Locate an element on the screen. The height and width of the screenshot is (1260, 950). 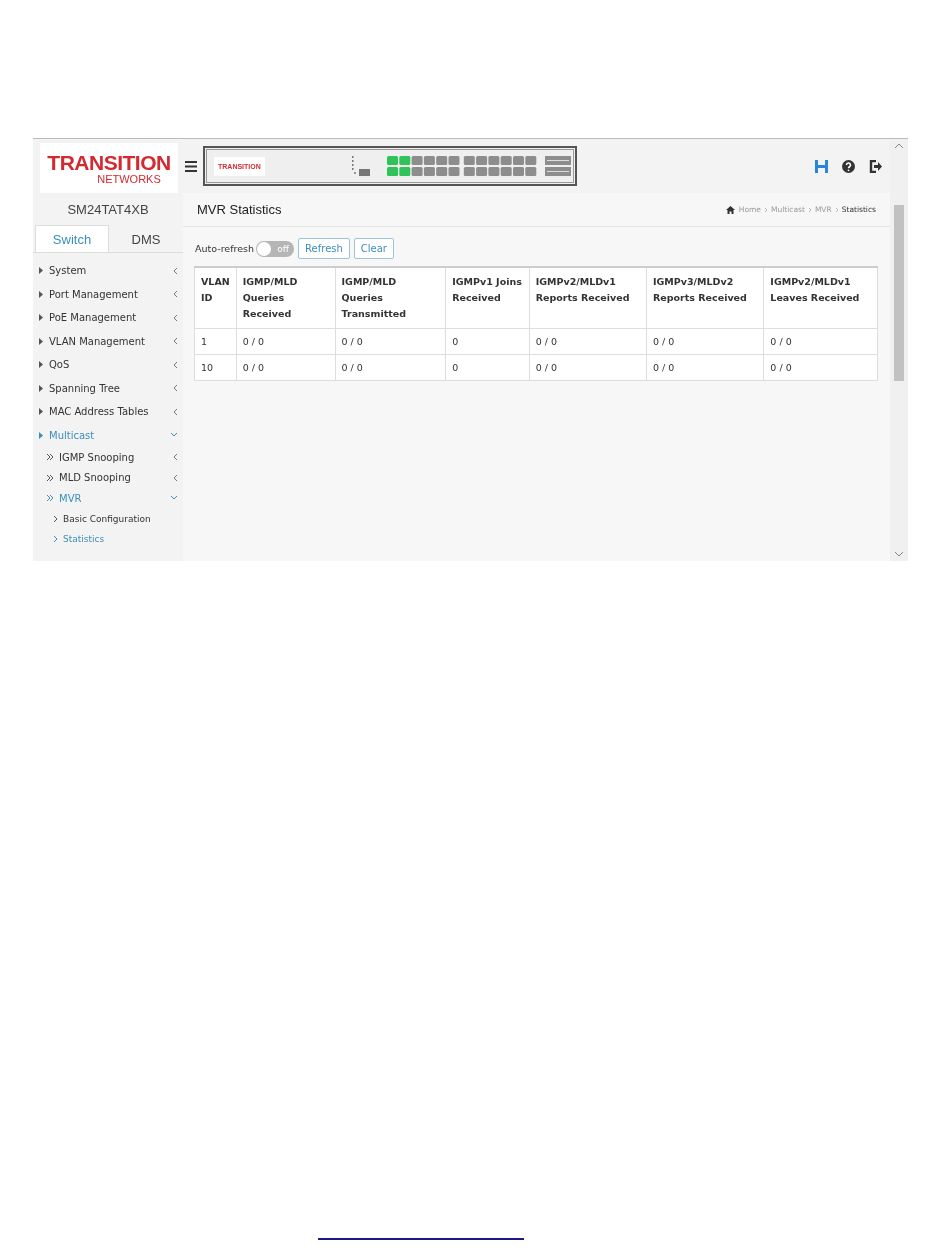
menu-item: QoS is located at coordinates (108, 365).